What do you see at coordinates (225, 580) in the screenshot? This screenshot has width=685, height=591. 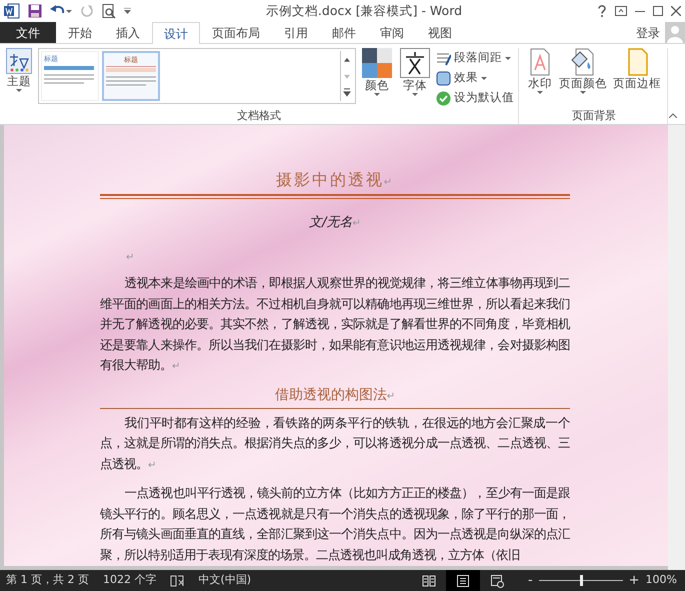 I see `language-status: 中文(中国)` at bounding box center [225, 580].